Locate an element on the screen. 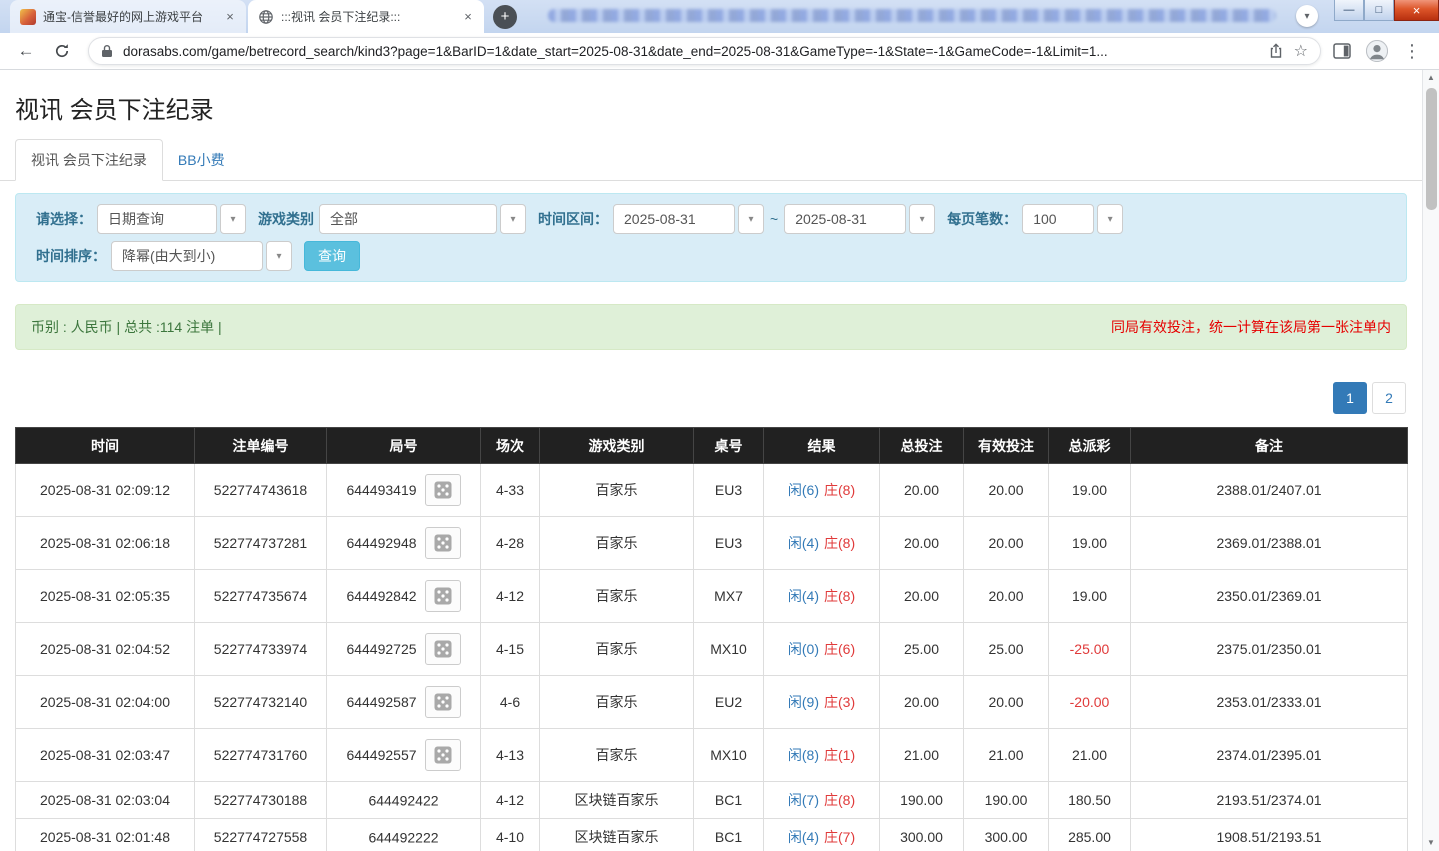 This screenshot has width=1439, height=851. per-page-value: 100 is located at coordinates (1058, 219).